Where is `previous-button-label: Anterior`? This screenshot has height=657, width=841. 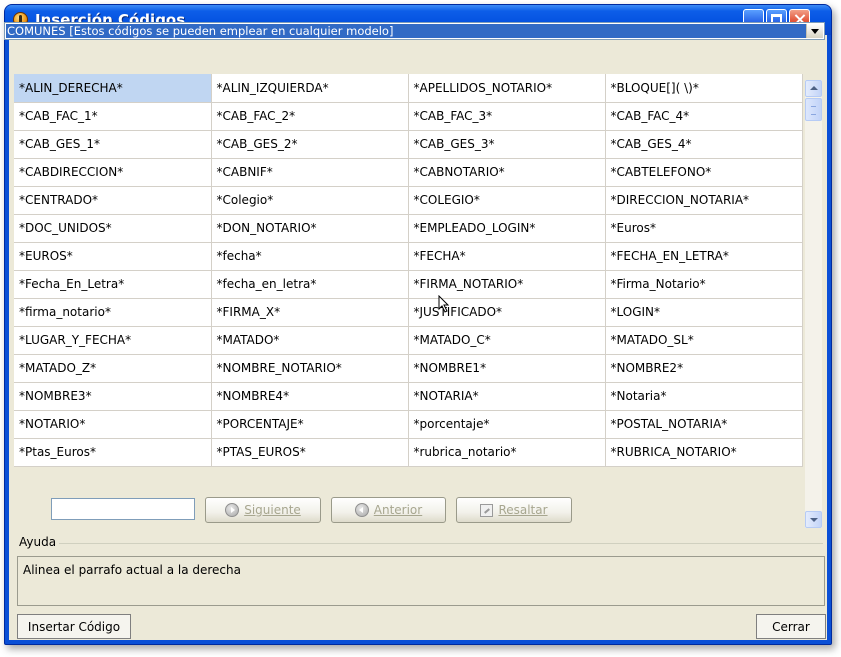
previous-button-label: Anterior is located at coordinates (398, 510).